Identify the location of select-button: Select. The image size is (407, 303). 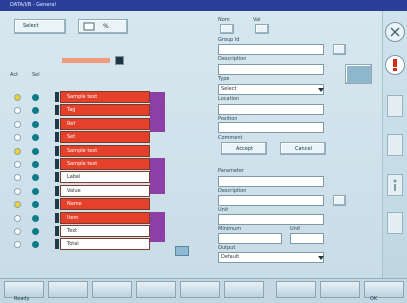
(40, 26).